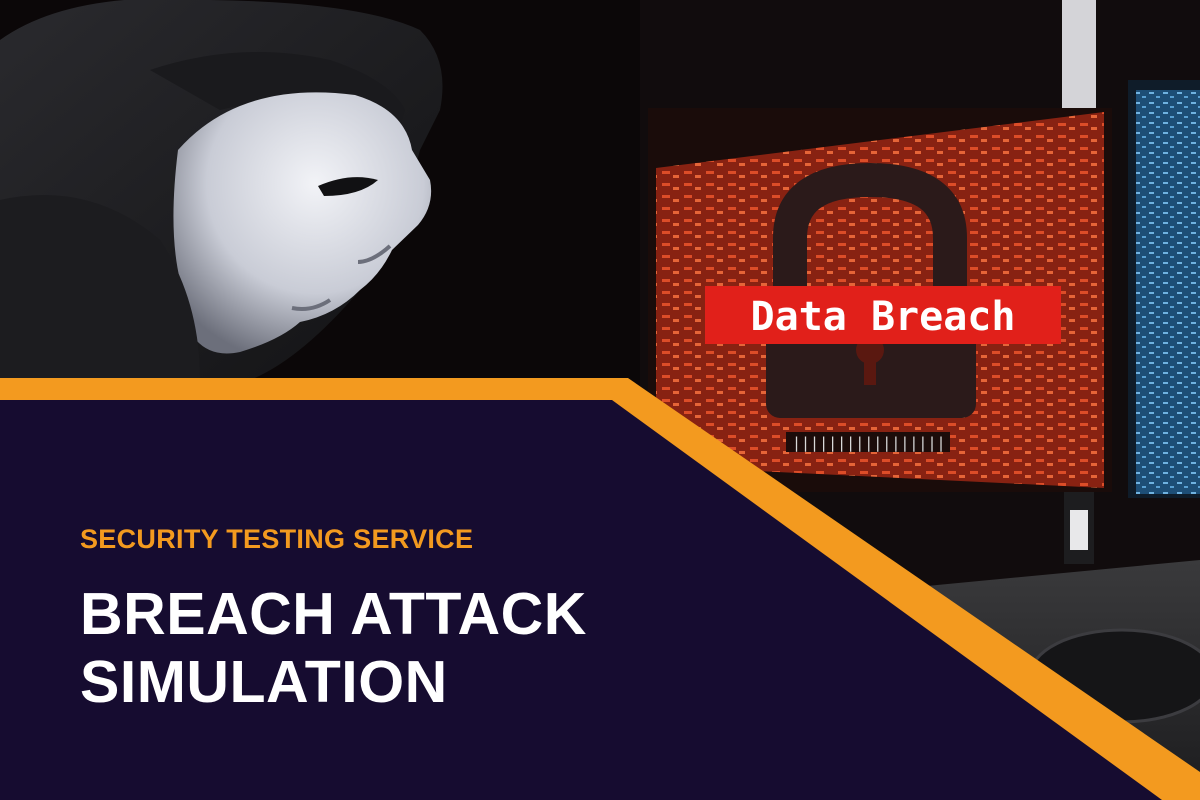  Describe the element at coordinates (264, 682) in the screenshot. I see `page-title-line-2: SIMULATION` at that location.